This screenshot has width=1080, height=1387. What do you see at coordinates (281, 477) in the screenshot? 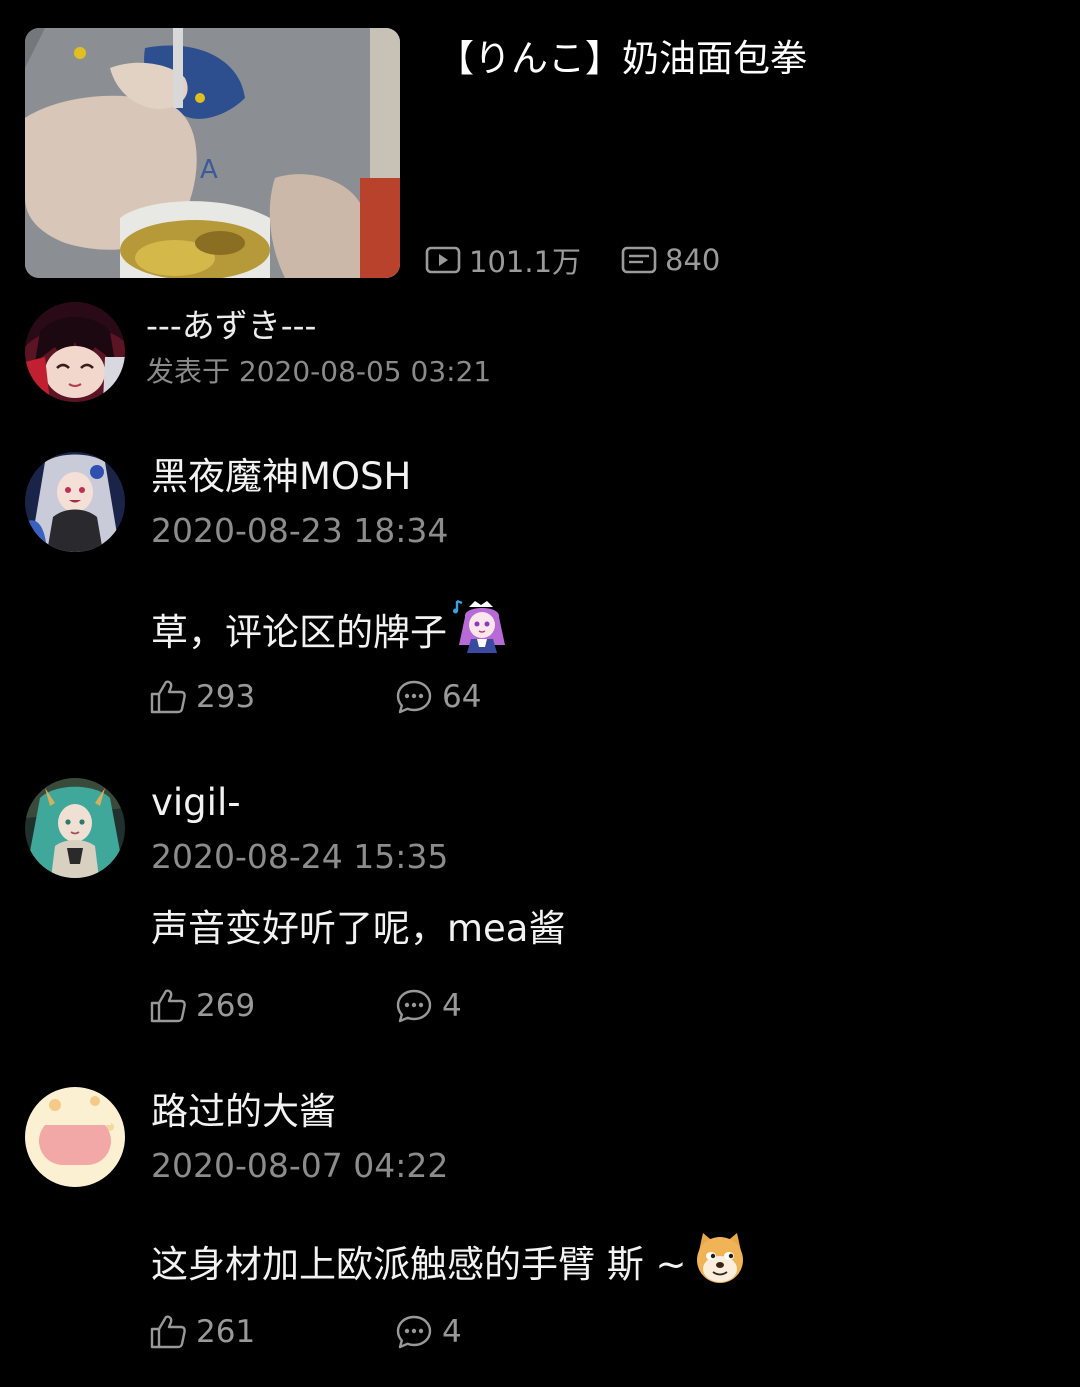
I see `commenter-name: 黑夜魔神MOSH` at bounding box center [281, 477].